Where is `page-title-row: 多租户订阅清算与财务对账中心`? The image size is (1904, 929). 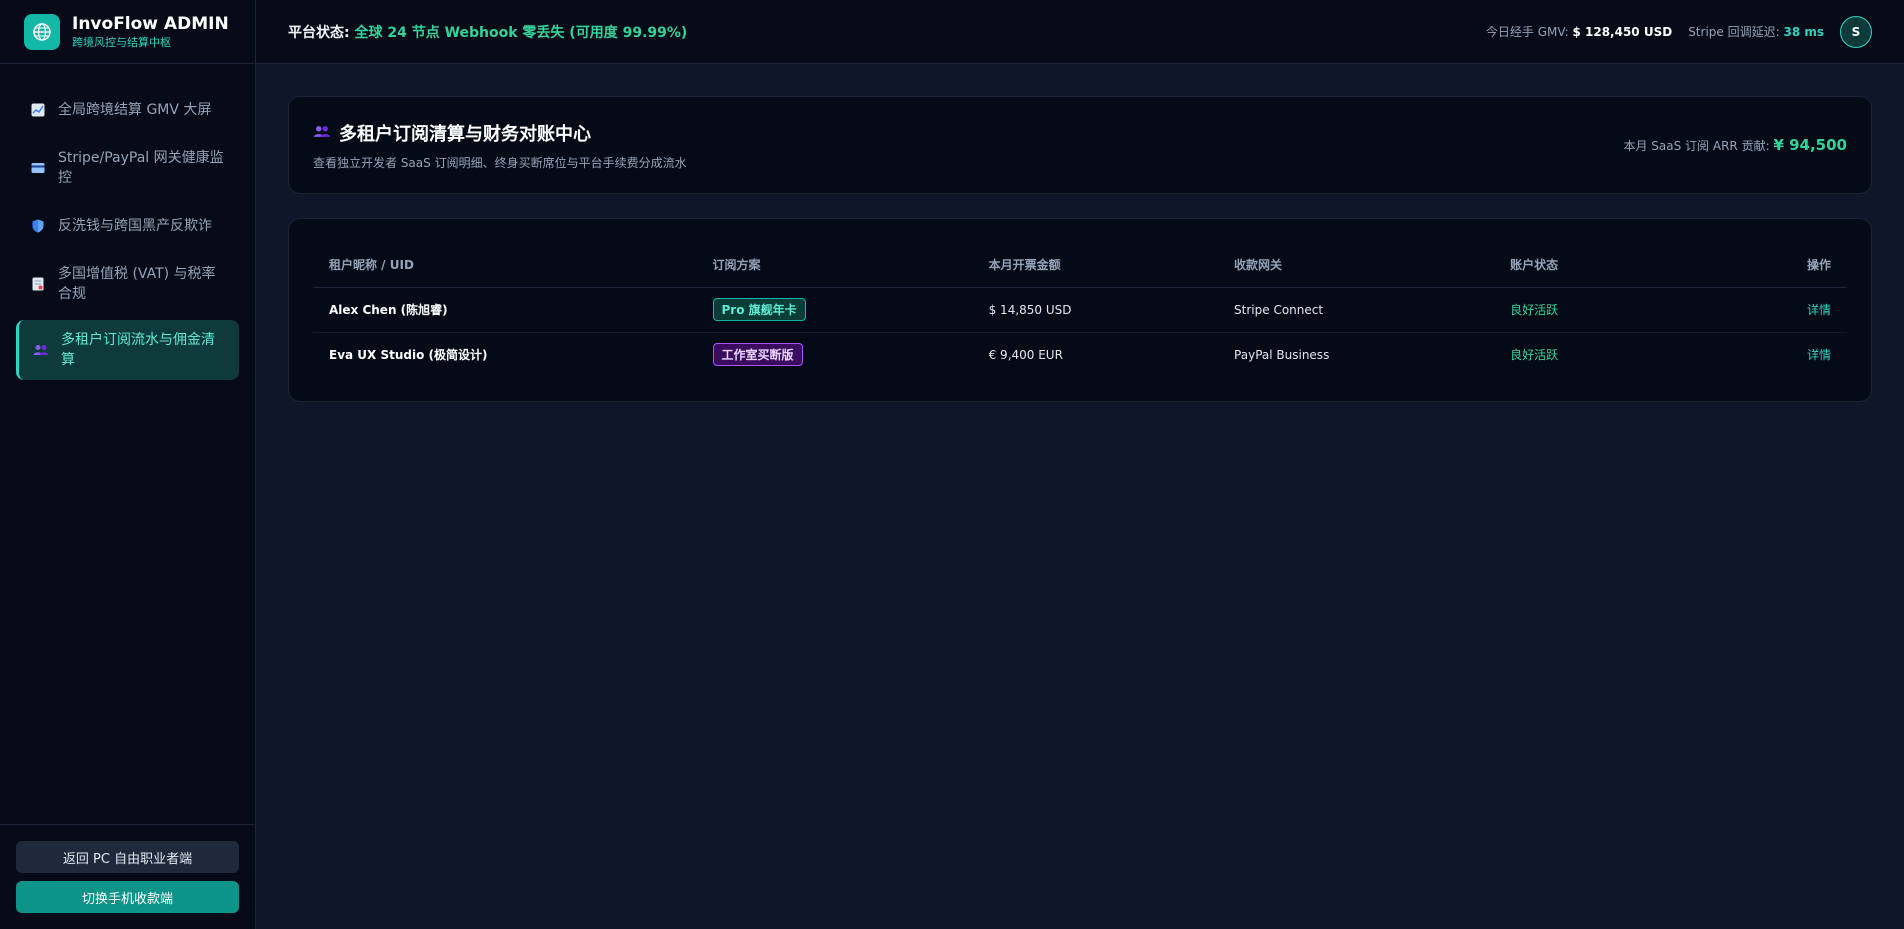
page-title-row: 多租户订阅清算与财务对账中心 is located at coordinates (500, 133).